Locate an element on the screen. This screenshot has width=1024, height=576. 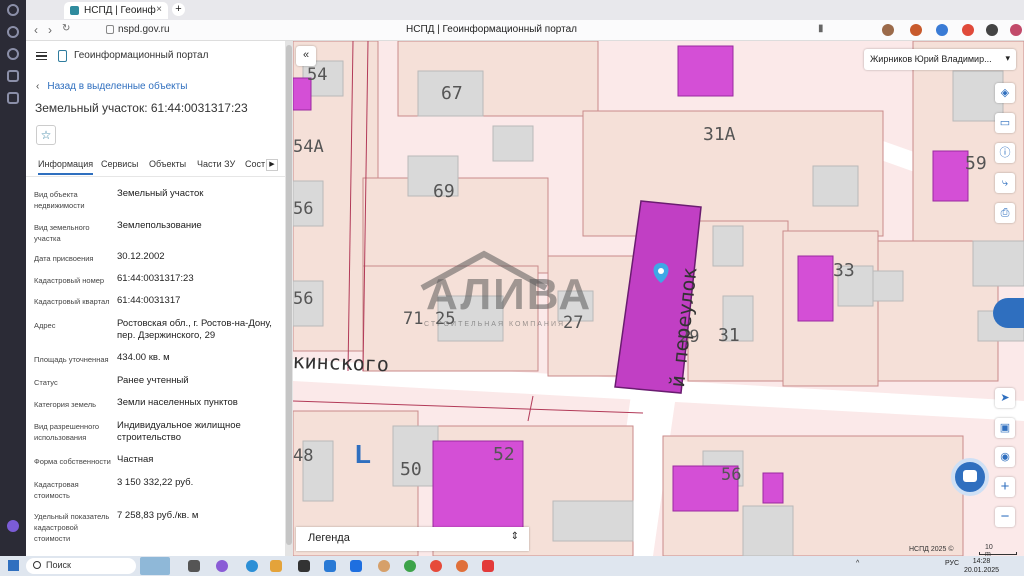
nspd-tab-icon is located at coordinates (74, 10).